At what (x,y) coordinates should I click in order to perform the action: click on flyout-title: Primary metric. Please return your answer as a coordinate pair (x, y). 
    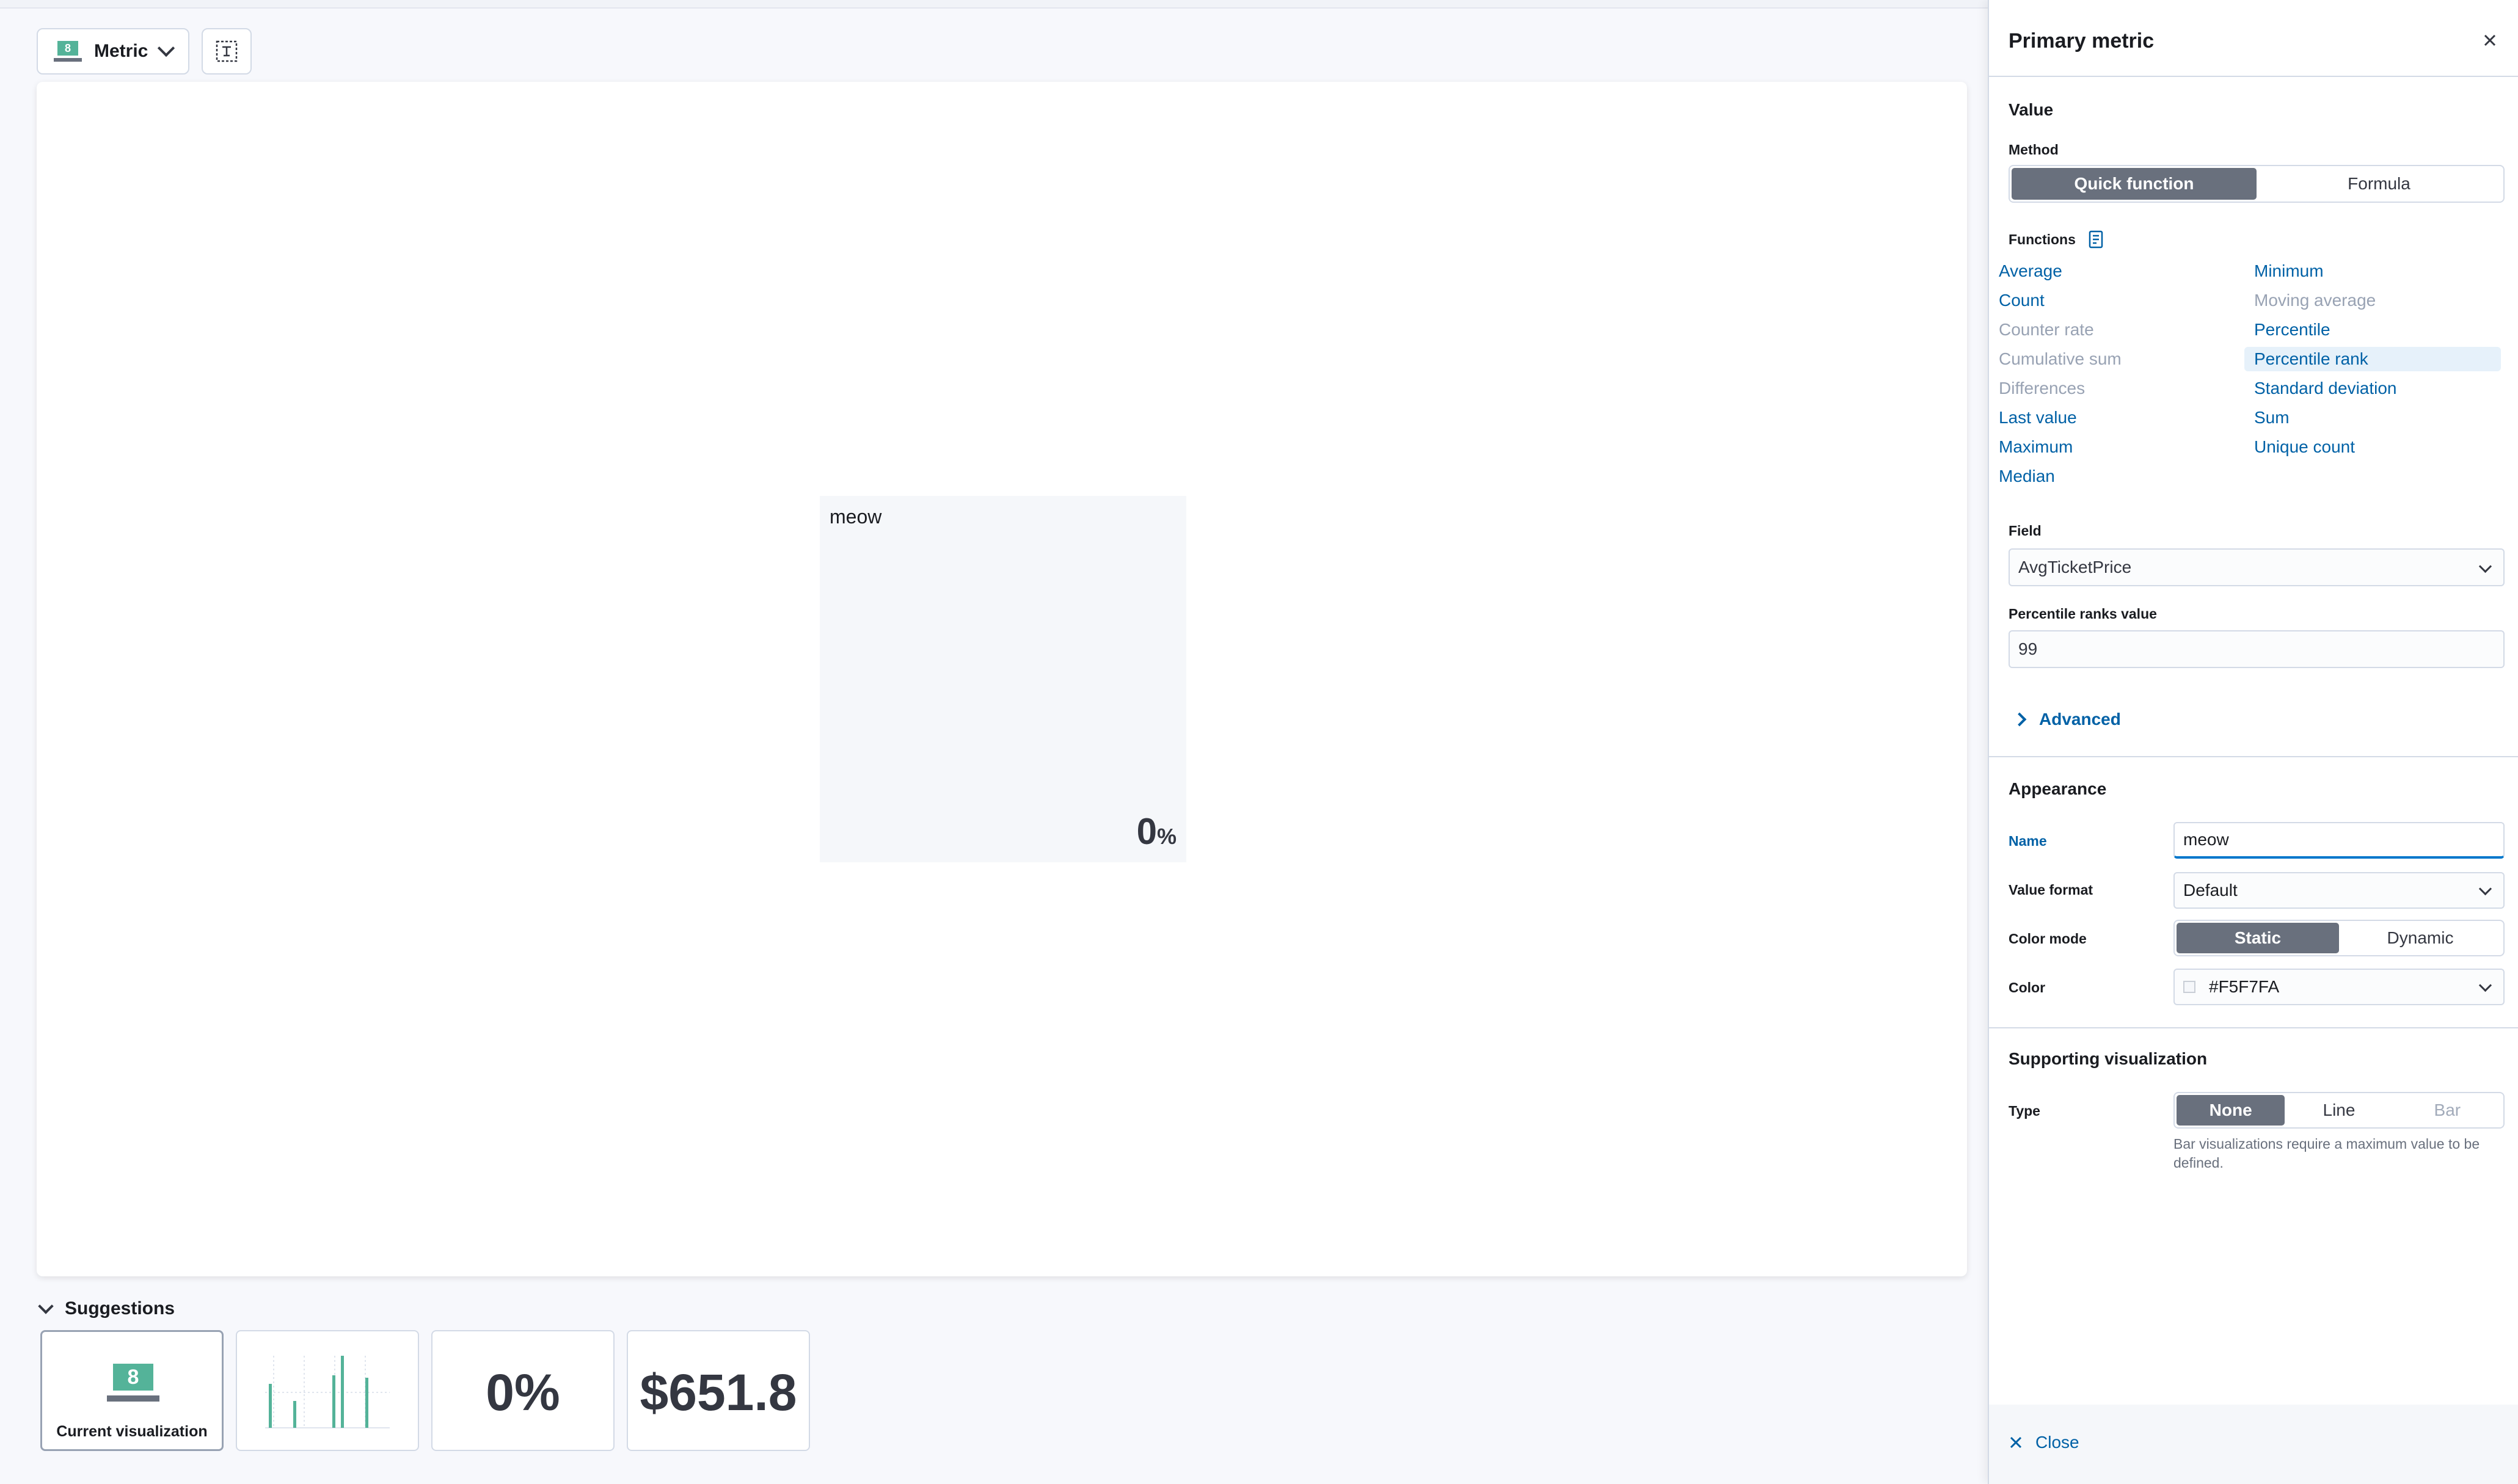
    Looking at the image, I should click on (2082, 41).